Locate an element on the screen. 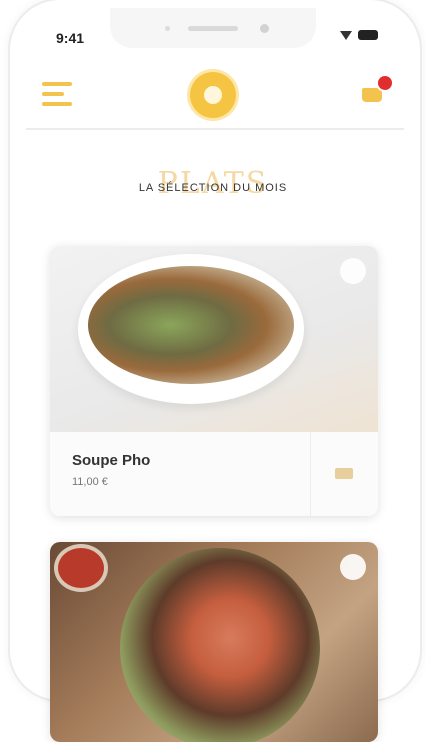 This screenshot has height=742, width=426. sauce-bowl is located at coordinates (81, 568).